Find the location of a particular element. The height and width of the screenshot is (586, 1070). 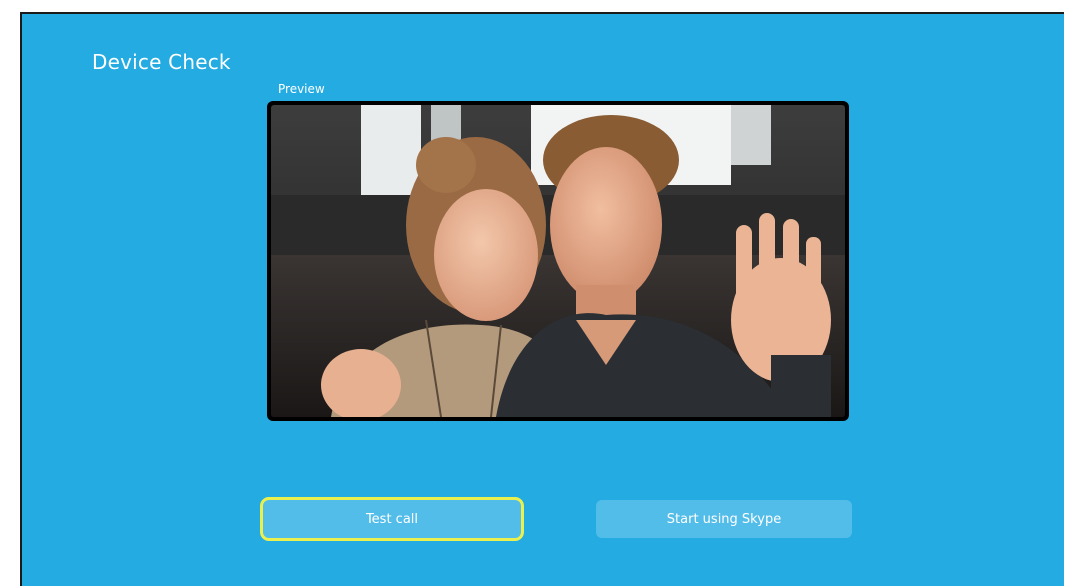

preview-label: Preview is located at coordinates (301, 89).